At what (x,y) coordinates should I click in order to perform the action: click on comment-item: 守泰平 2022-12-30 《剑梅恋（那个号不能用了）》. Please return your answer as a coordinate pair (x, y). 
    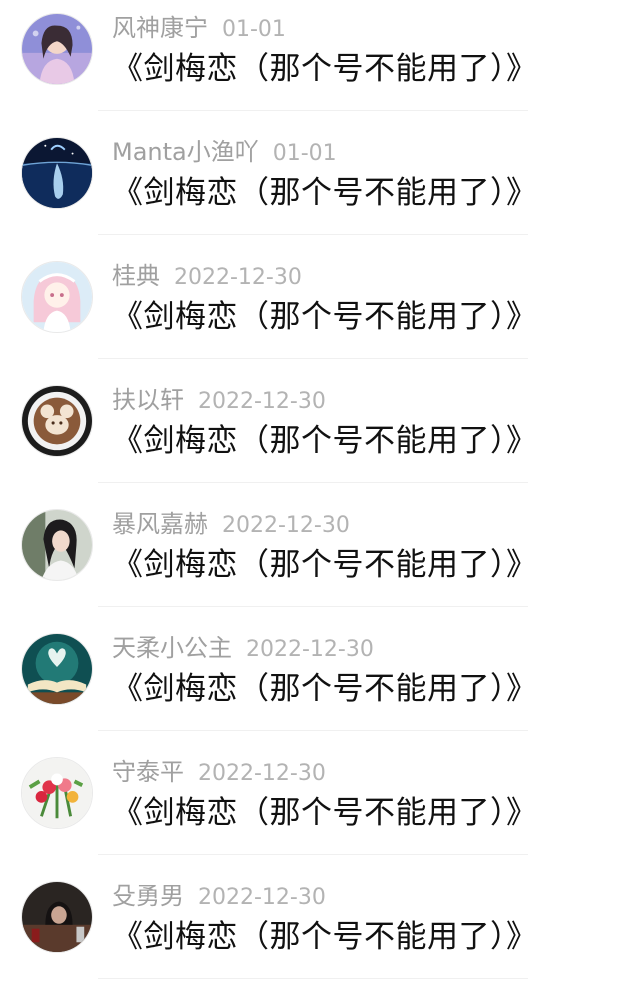
    Looking at the image, I should click on (320, 806).